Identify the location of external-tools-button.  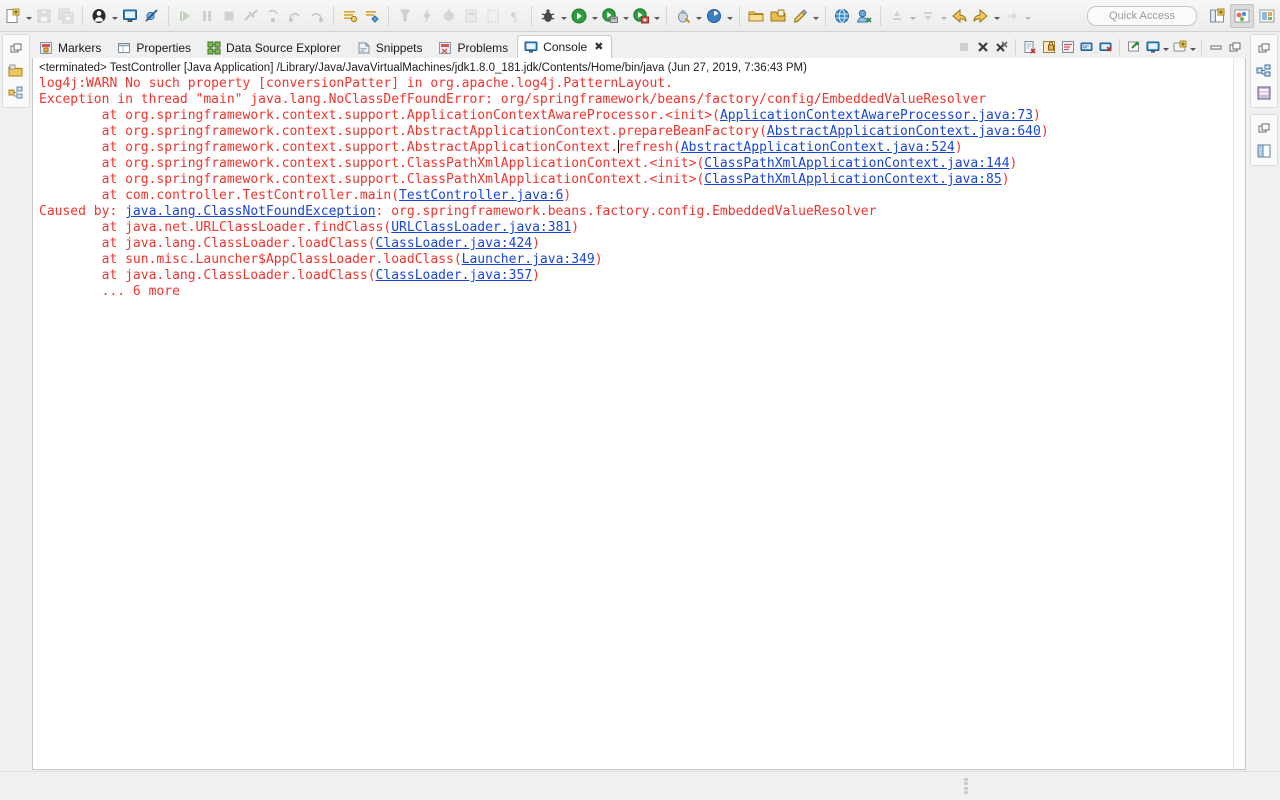
(449, 16).